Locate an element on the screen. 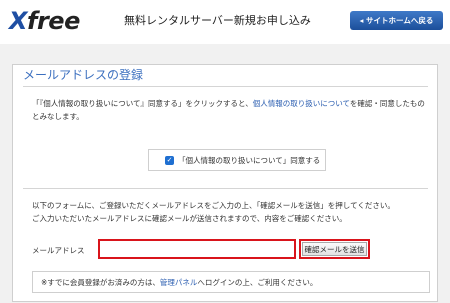 Image resolution: width=450 pixels, height=303 pixels. agree-checkbox-row: ✓ 「個人情報の取り扱いについて」同意する is located at coordinates (237, 160).